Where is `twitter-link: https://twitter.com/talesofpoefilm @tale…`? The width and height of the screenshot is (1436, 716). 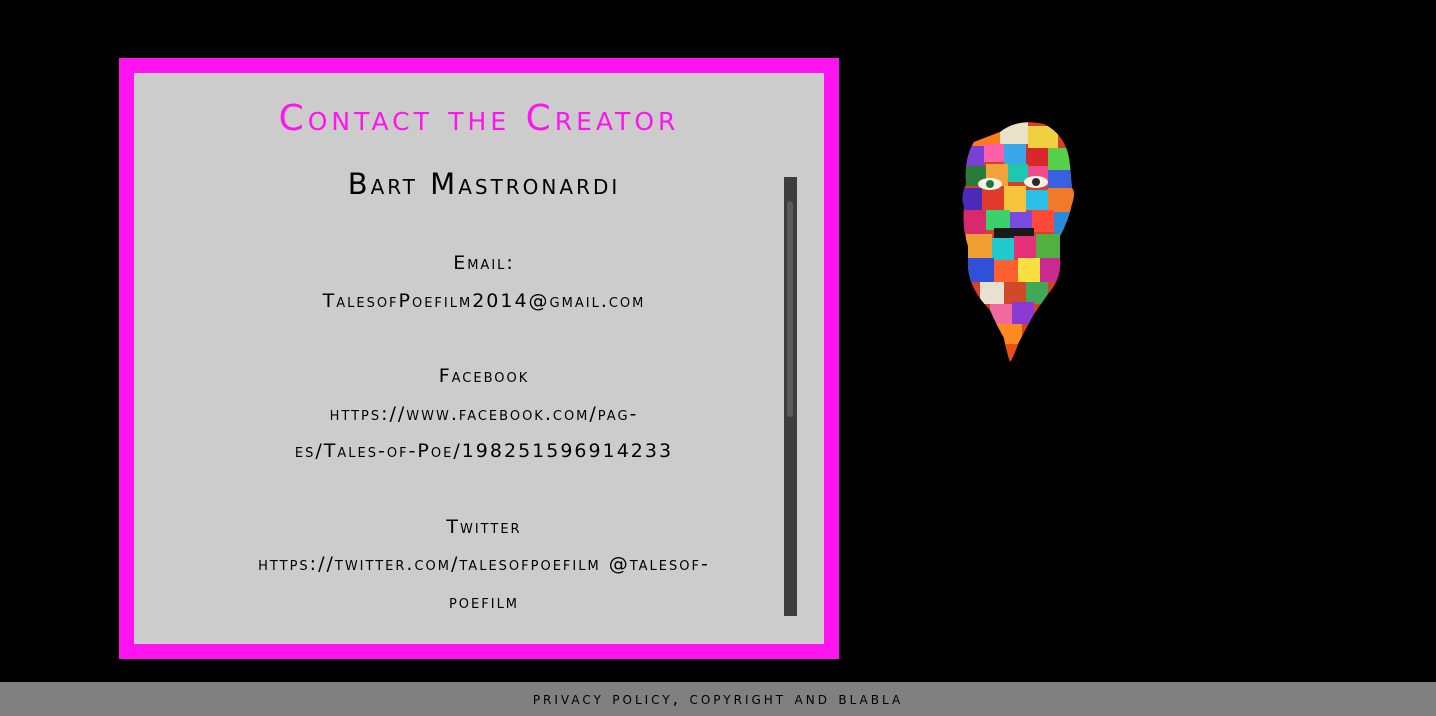 twitter-link: https://twitter.com/talesofpoefilm @tale… is located at coordinates (484, 577).